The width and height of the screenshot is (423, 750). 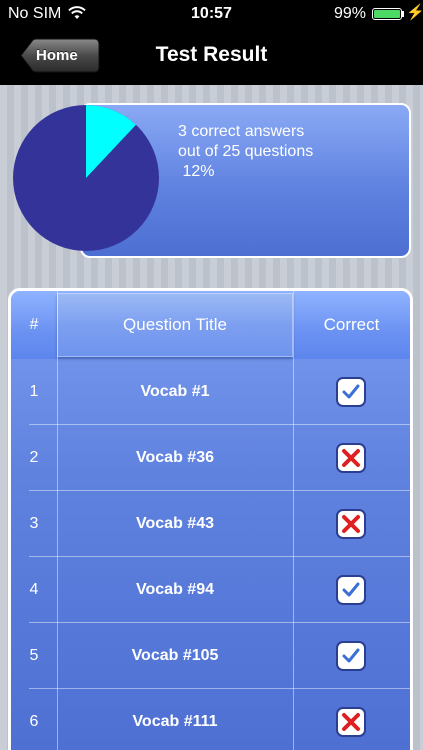 I want to click on row-number: 2, so click(x=34, y=457).